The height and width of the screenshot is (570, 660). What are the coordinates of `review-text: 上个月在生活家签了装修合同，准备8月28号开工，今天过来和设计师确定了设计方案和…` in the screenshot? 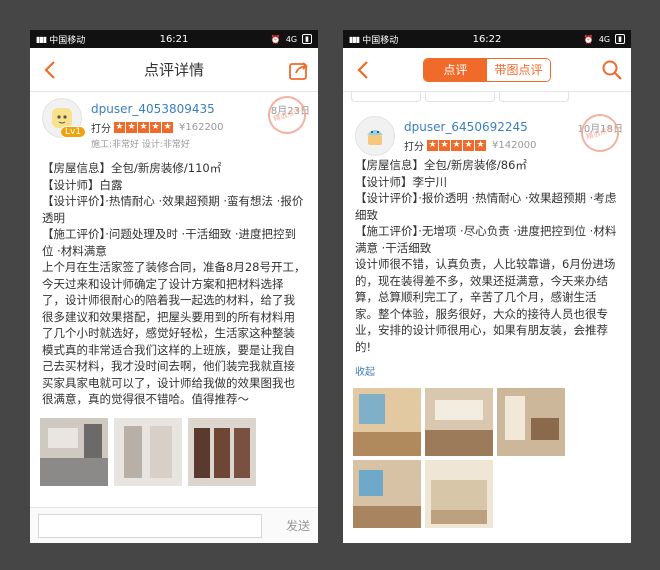 It's located at (174, 333).